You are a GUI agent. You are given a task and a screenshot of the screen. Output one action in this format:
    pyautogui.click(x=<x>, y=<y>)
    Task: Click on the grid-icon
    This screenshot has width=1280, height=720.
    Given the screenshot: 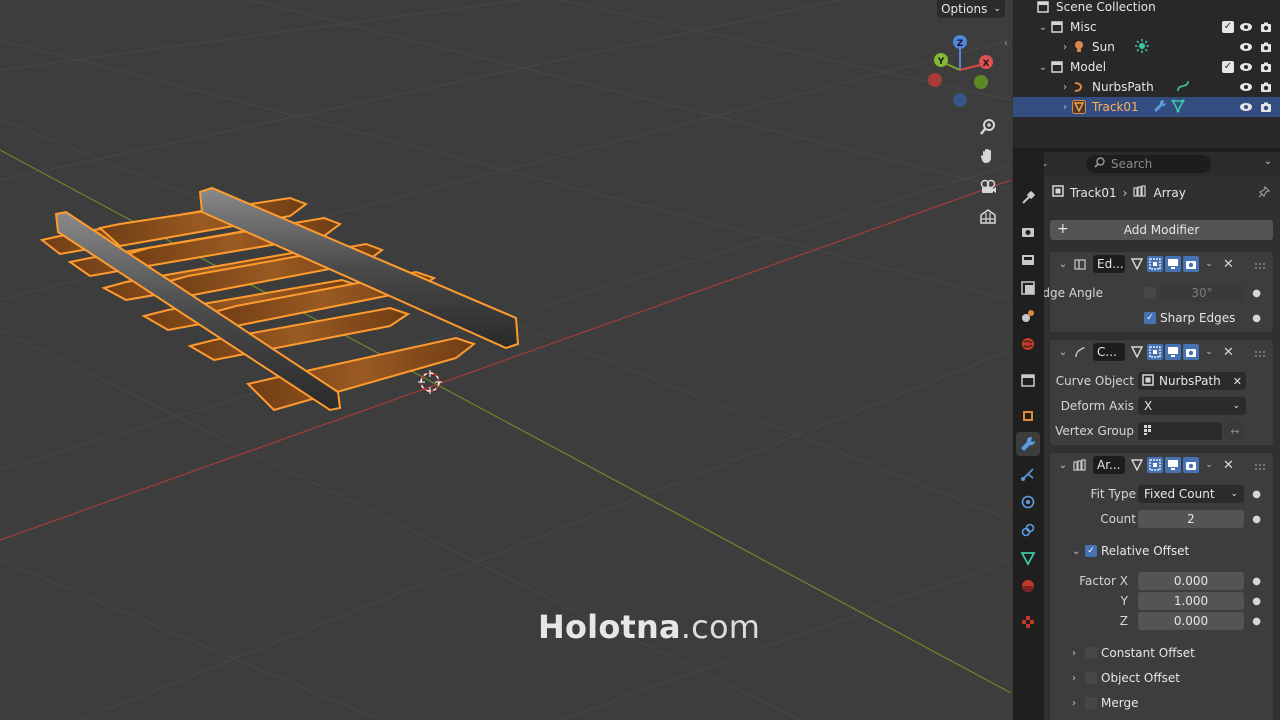 What is the action you would take?
    pyautogui.click(x=988, y=217)
    